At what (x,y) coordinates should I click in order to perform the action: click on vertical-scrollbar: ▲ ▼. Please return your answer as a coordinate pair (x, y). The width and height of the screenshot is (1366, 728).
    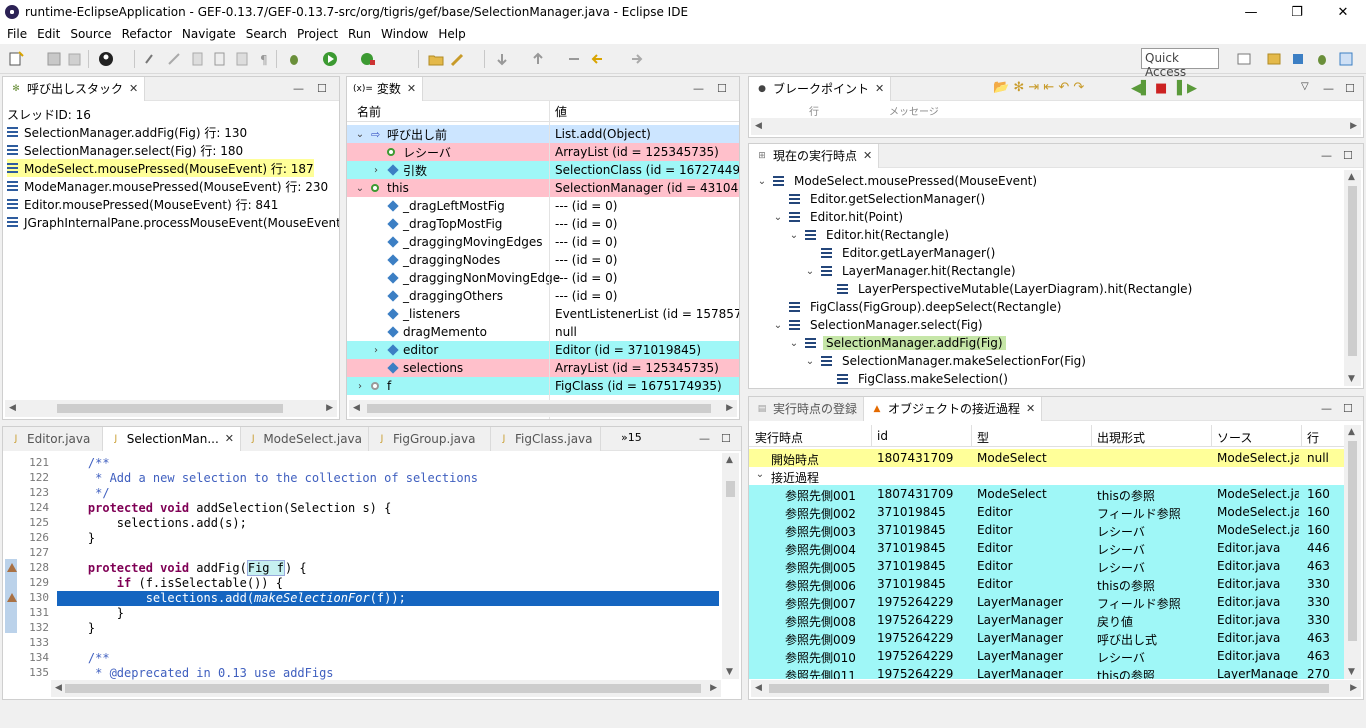
    Looking at the image, I should click on (730, 566).